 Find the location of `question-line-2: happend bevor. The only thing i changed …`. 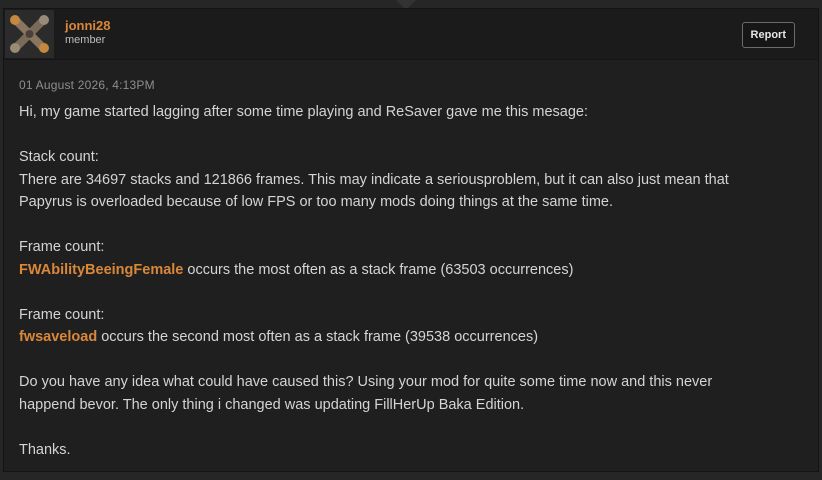

question-line-2: happend bevor. The only thing i changed … is located at coordinates (272, 404).